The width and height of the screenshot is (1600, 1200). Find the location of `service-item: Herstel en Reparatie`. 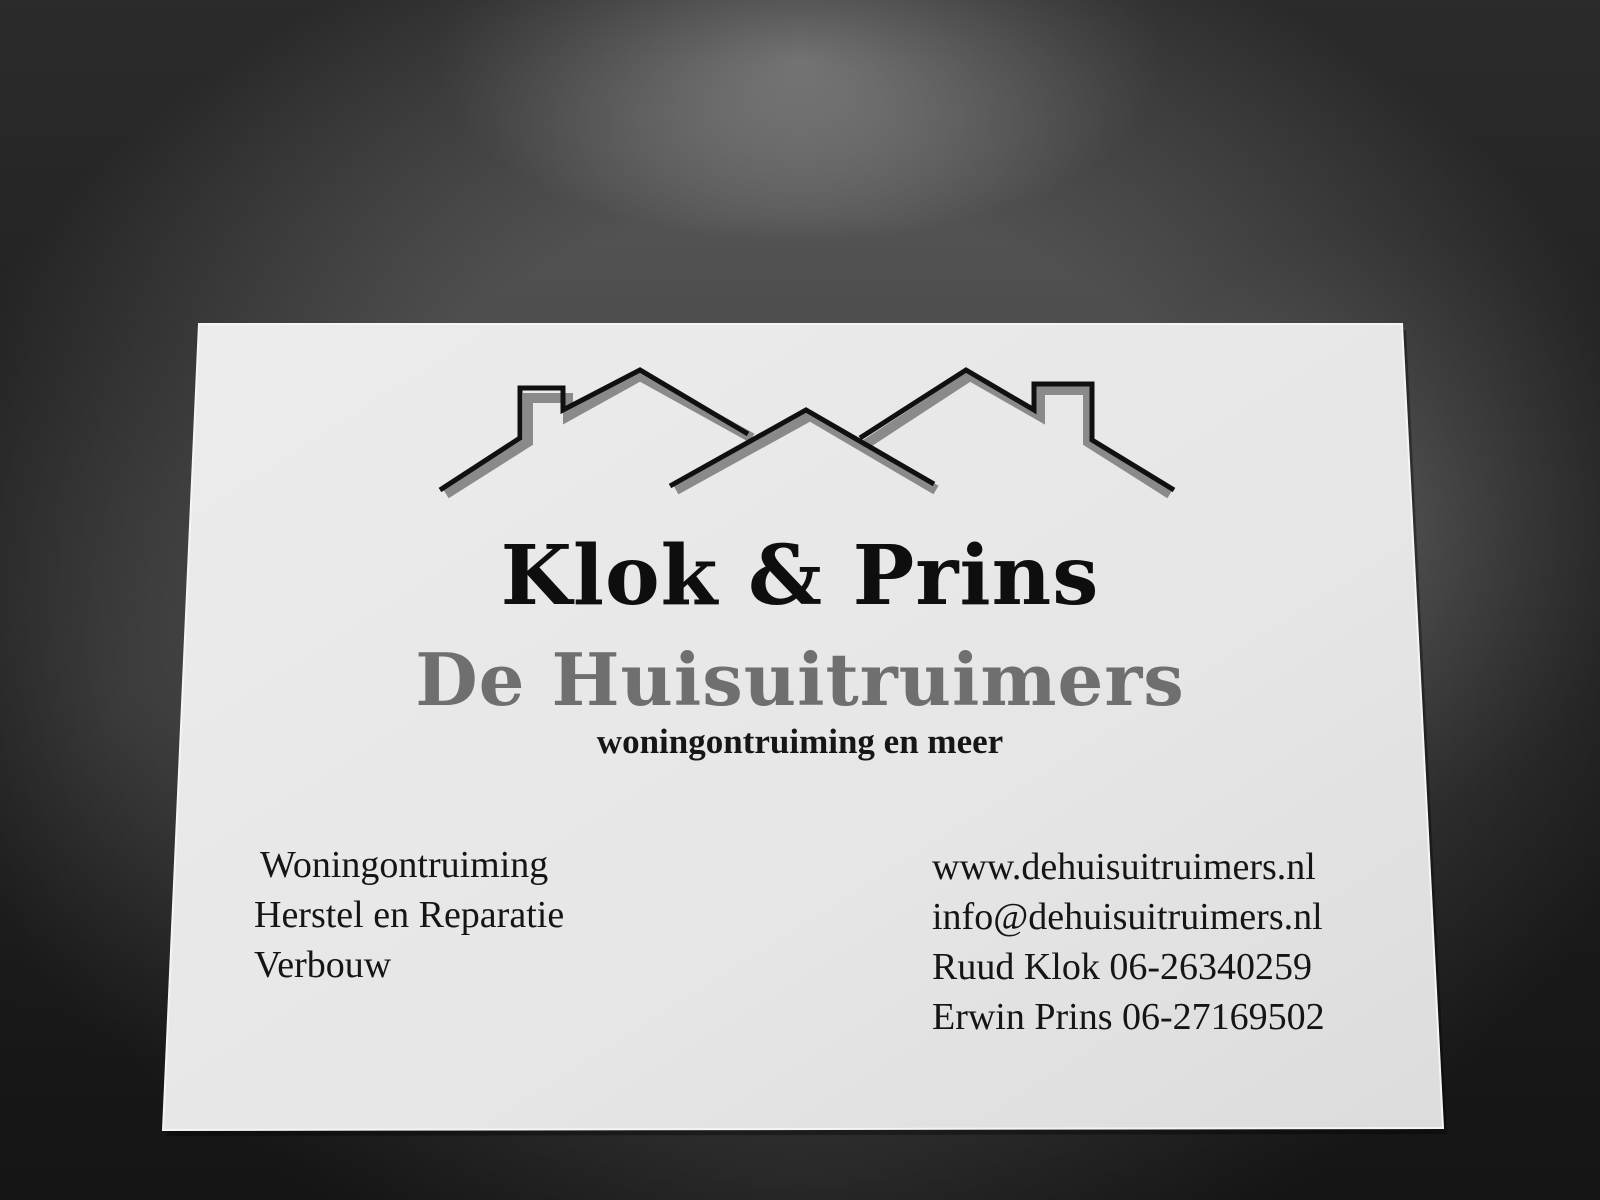

service-item: Herstel en Reparatie is located at coordinates (409, 915).